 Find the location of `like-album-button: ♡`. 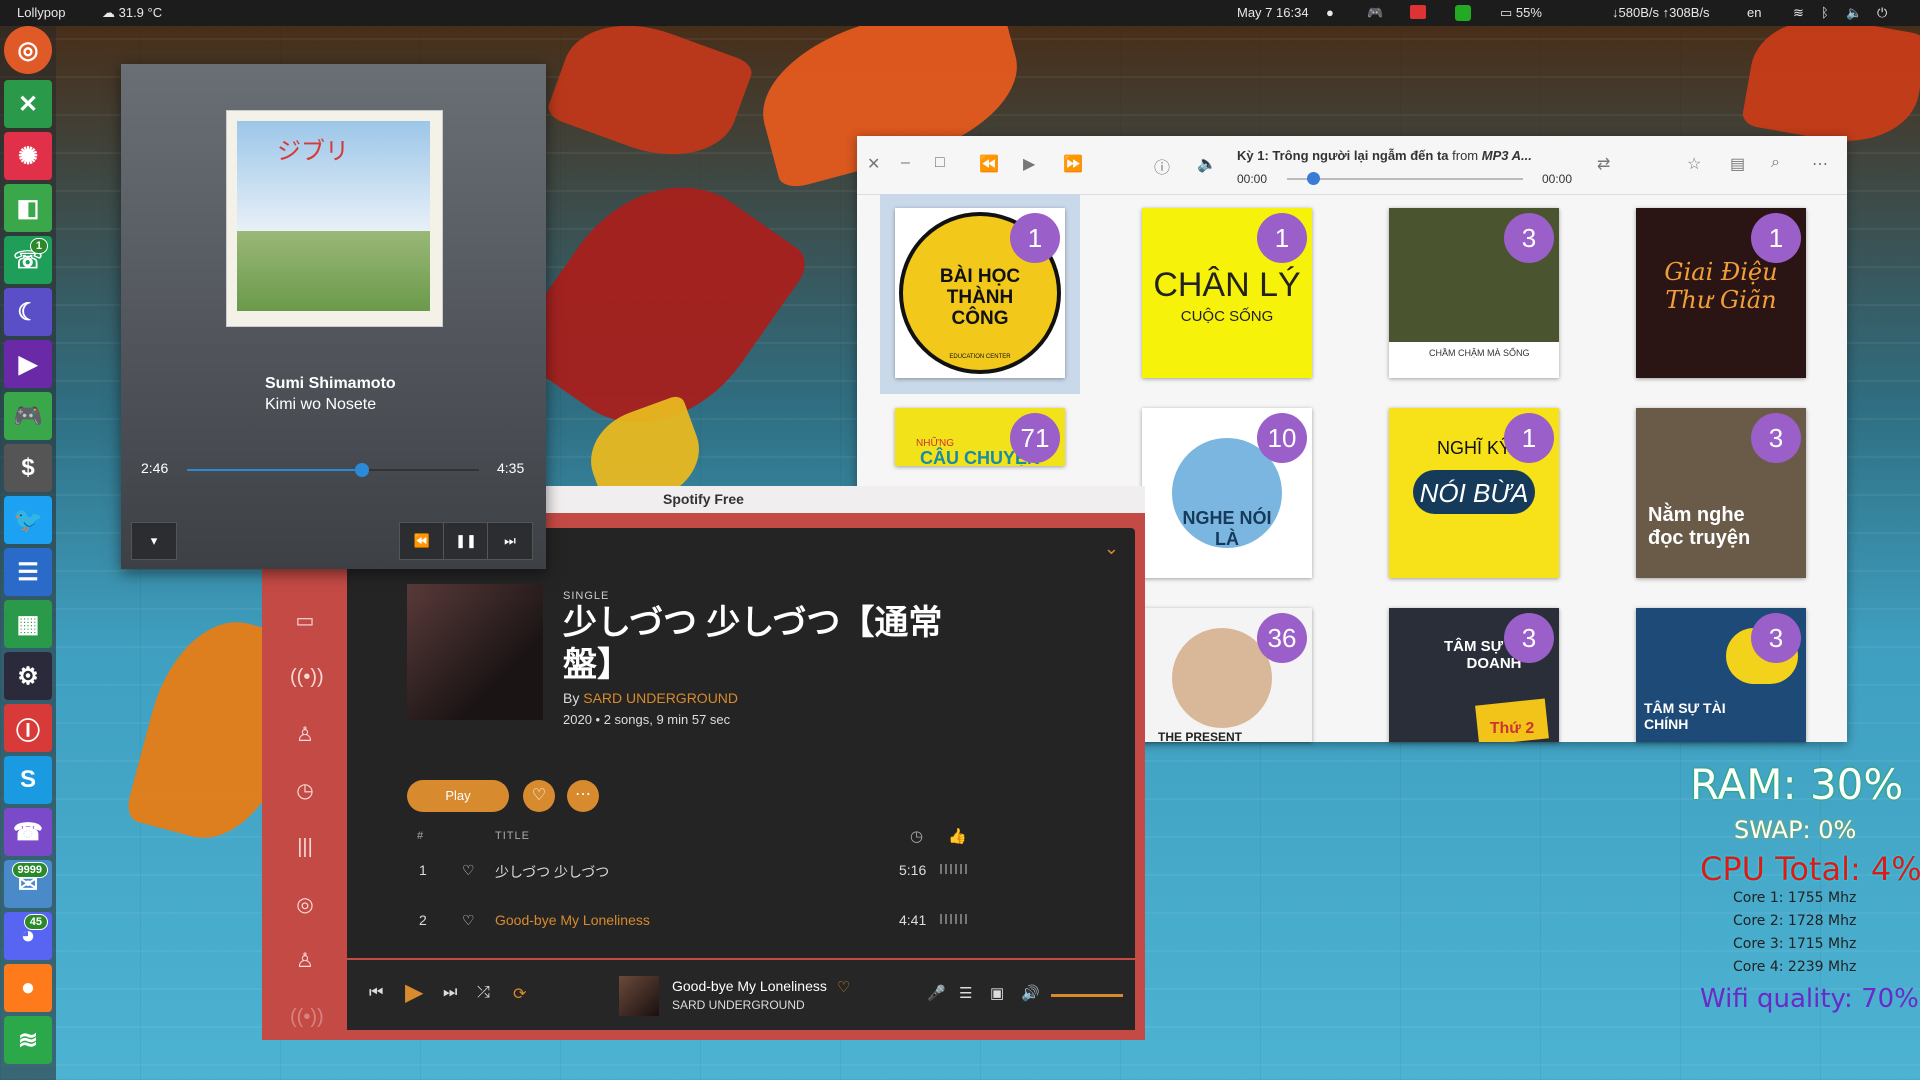

like-album-button: ♡ is located at coordinates (539, 796).